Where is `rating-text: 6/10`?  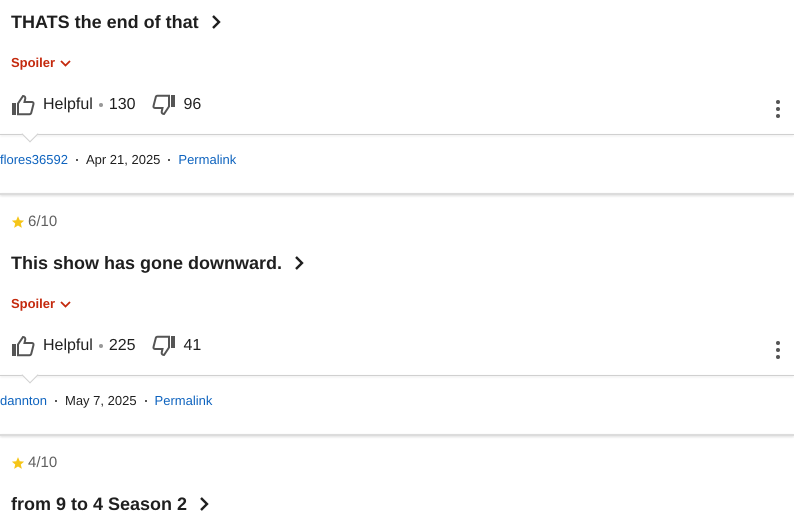 rating-text: 6/10 is located at coordinates (43, 222).